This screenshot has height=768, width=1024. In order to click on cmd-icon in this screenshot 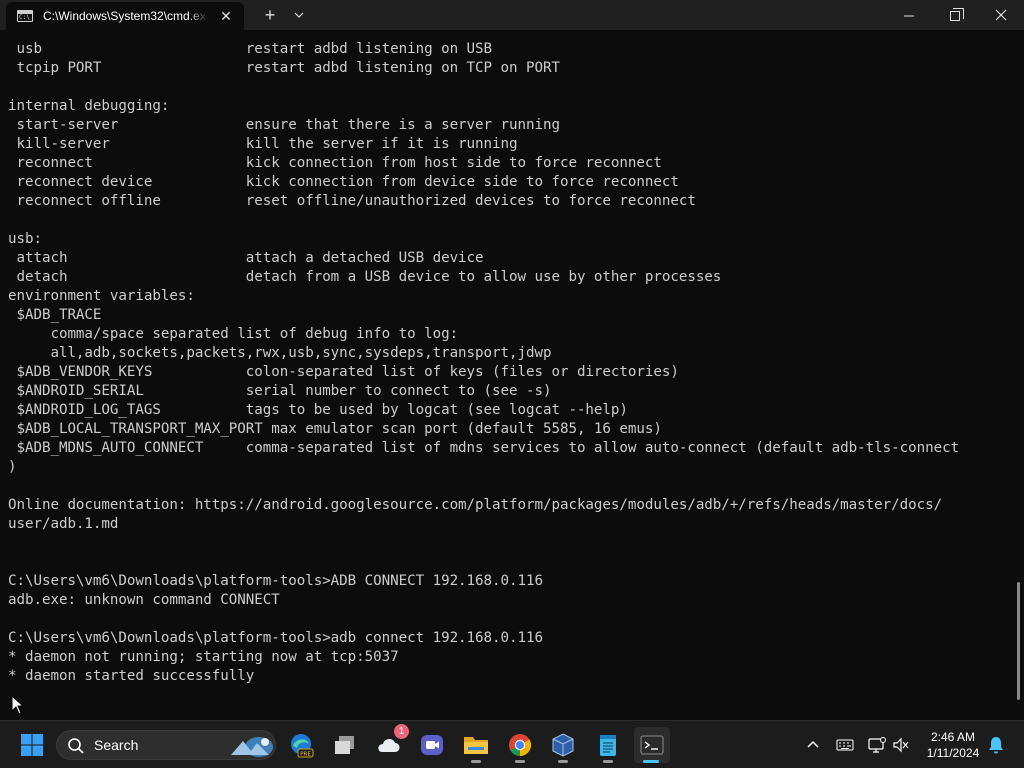, I will do `click(25, 16)`.